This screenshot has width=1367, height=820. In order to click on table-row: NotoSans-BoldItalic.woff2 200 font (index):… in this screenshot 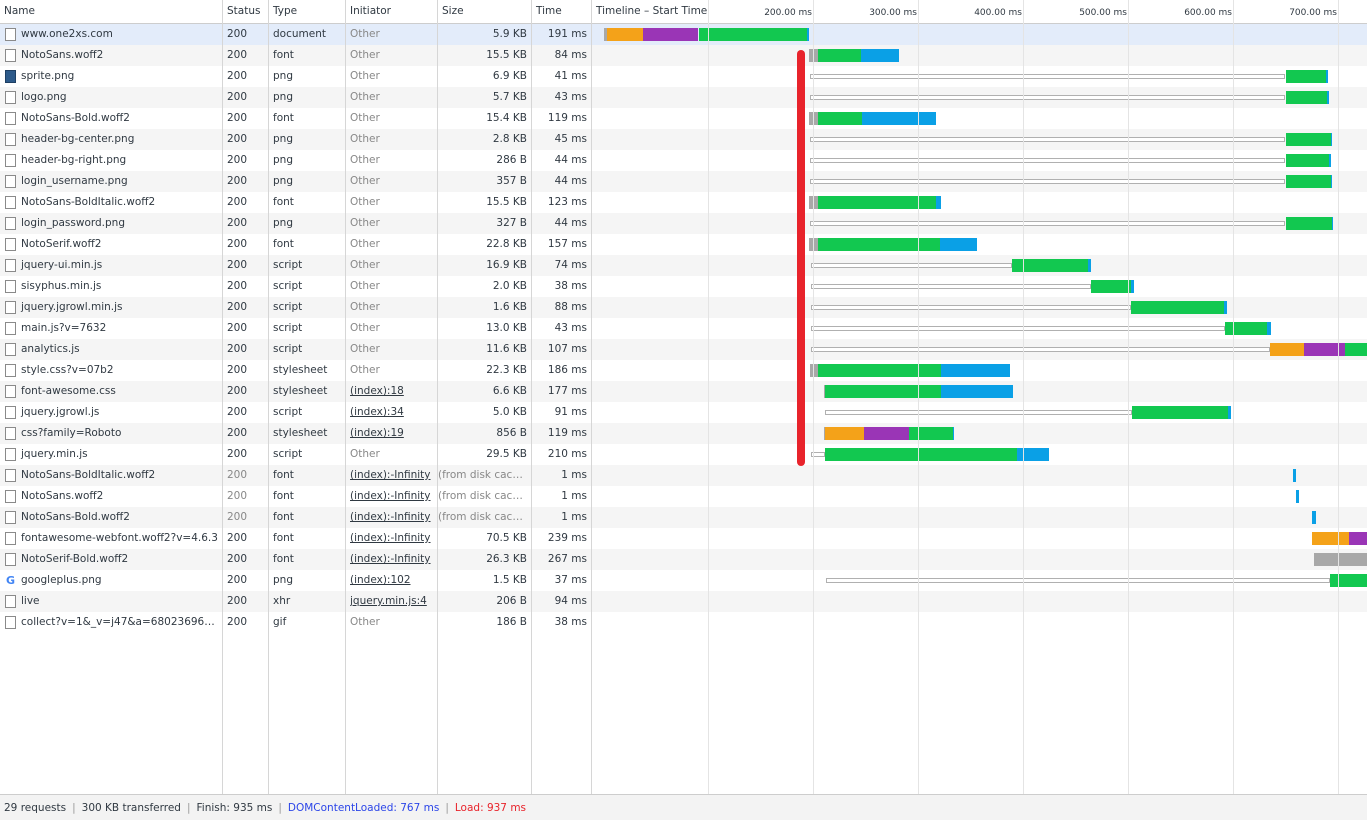, I will do `click(683, 475)`.